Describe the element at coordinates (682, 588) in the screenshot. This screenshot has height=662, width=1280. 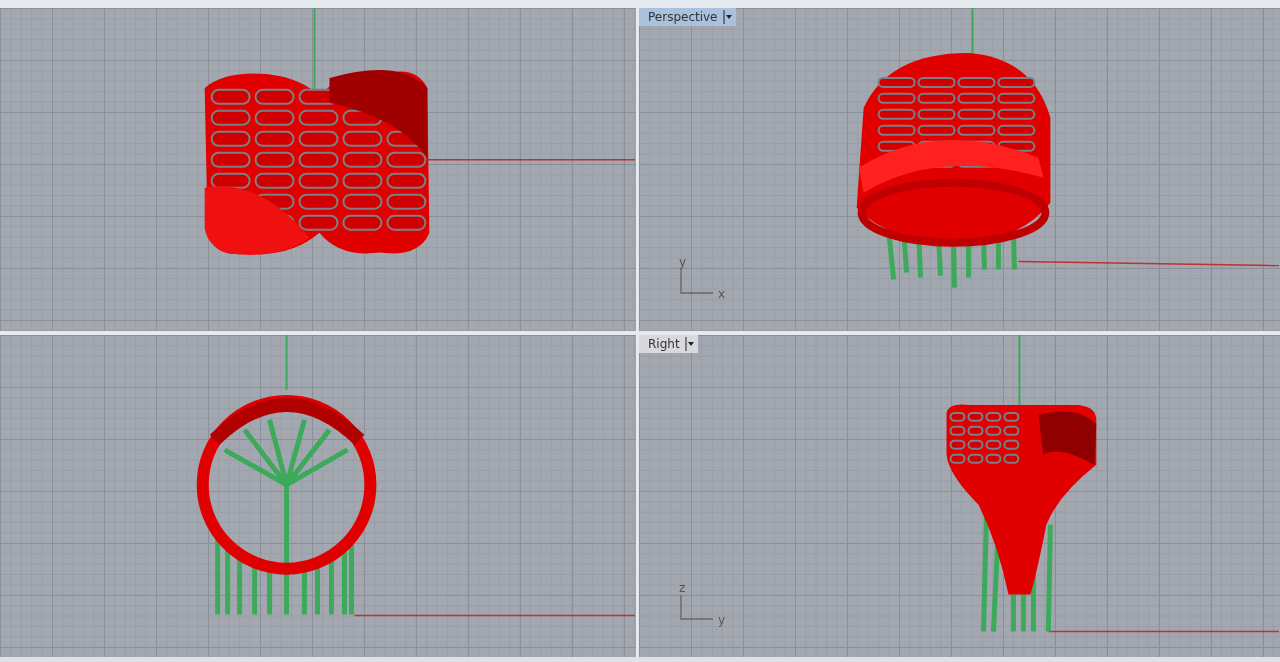
I see `axis-label: z` at that location.